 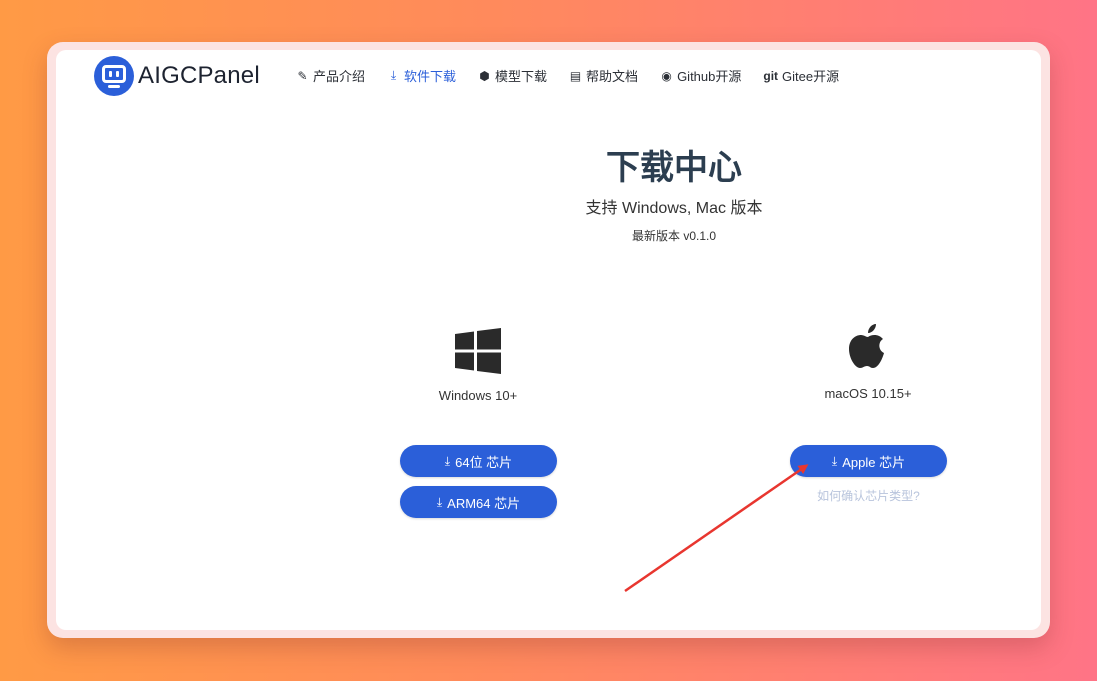 I want to click on book-icon: ▤, so click(x=575, y=75).